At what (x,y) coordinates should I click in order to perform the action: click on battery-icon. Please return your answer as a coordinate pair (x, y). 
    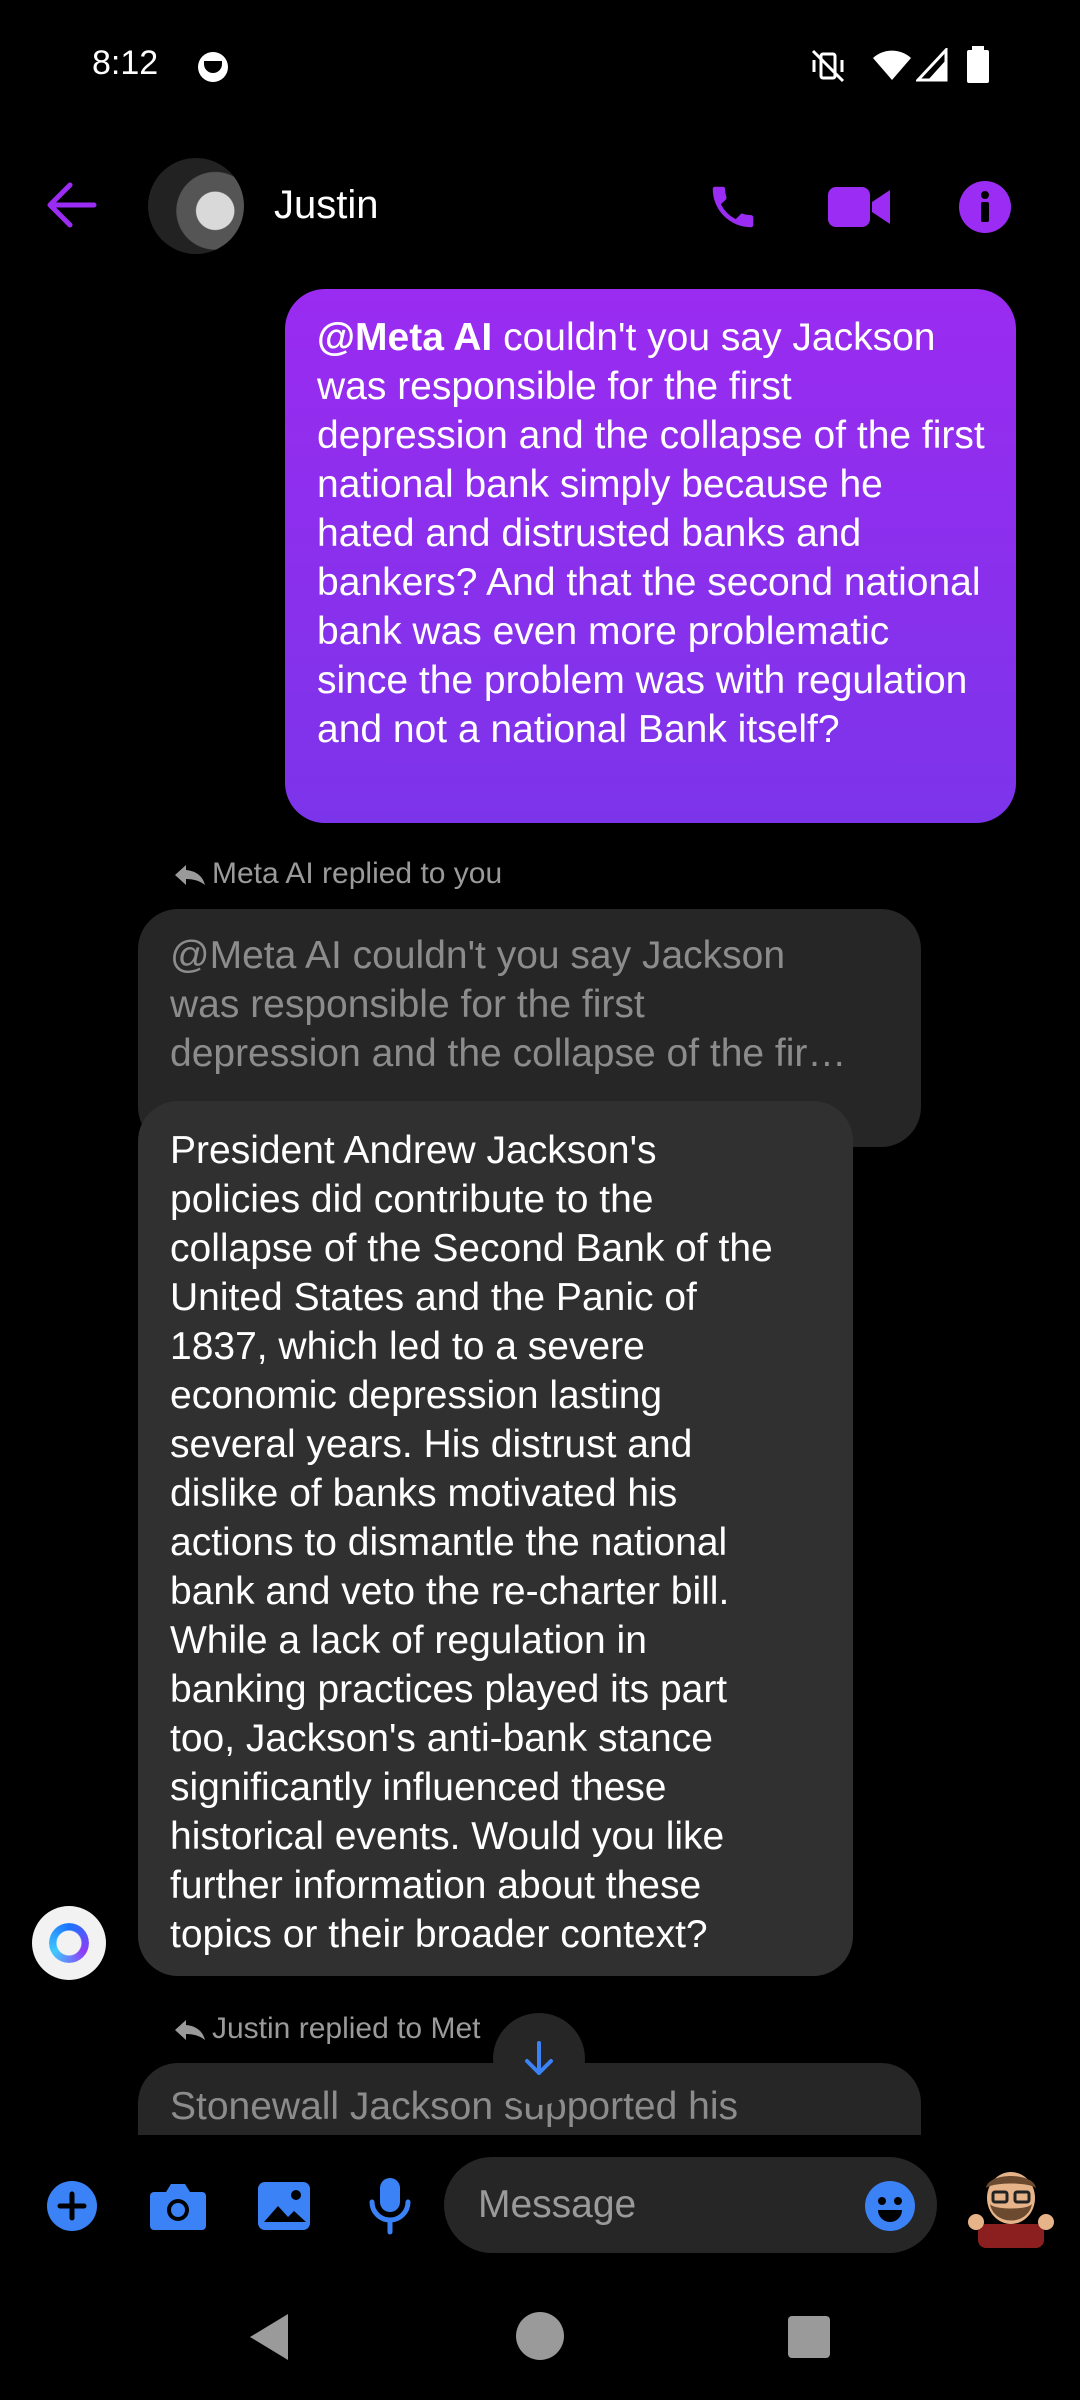
    Looking at the image, I should click on (978, 64).